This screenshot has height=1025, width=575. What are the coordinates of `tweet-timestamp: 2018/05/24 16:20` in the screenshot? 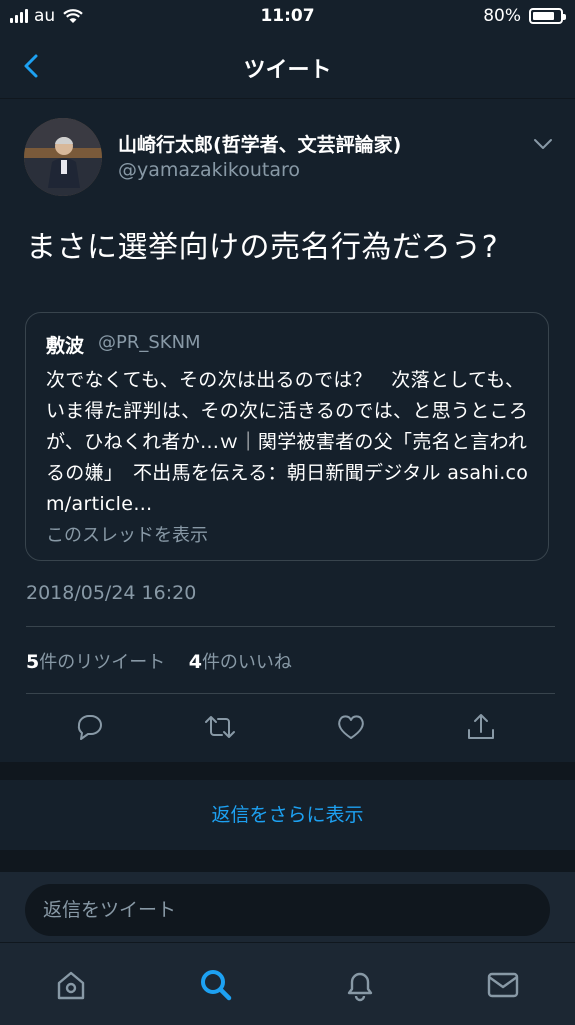 It's located at (111, 593).